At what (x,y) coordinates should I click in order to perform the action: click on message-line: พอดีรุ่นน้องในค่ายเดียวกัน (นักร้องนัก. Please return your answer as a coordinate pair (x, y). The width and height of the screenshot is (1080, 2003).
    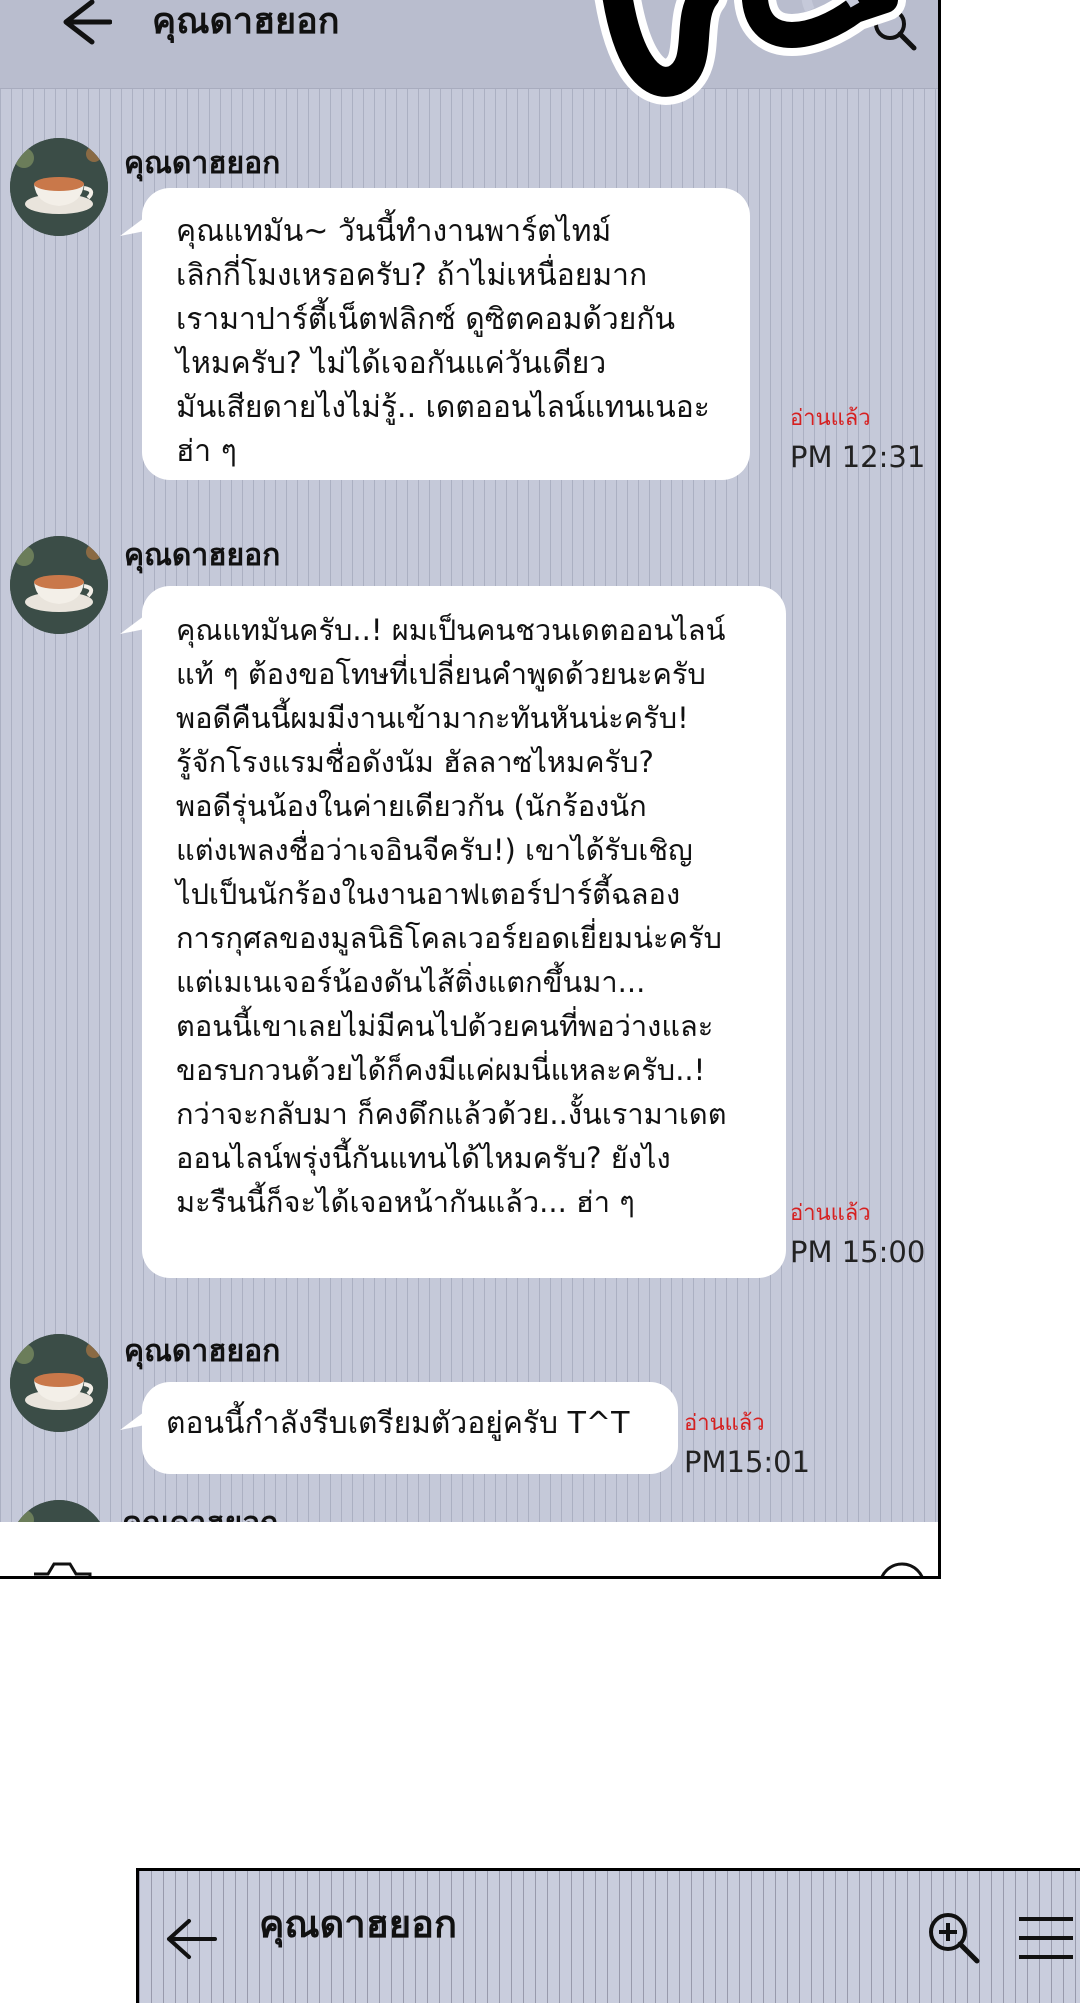
    Looking at the image, I should click on (411, 806).